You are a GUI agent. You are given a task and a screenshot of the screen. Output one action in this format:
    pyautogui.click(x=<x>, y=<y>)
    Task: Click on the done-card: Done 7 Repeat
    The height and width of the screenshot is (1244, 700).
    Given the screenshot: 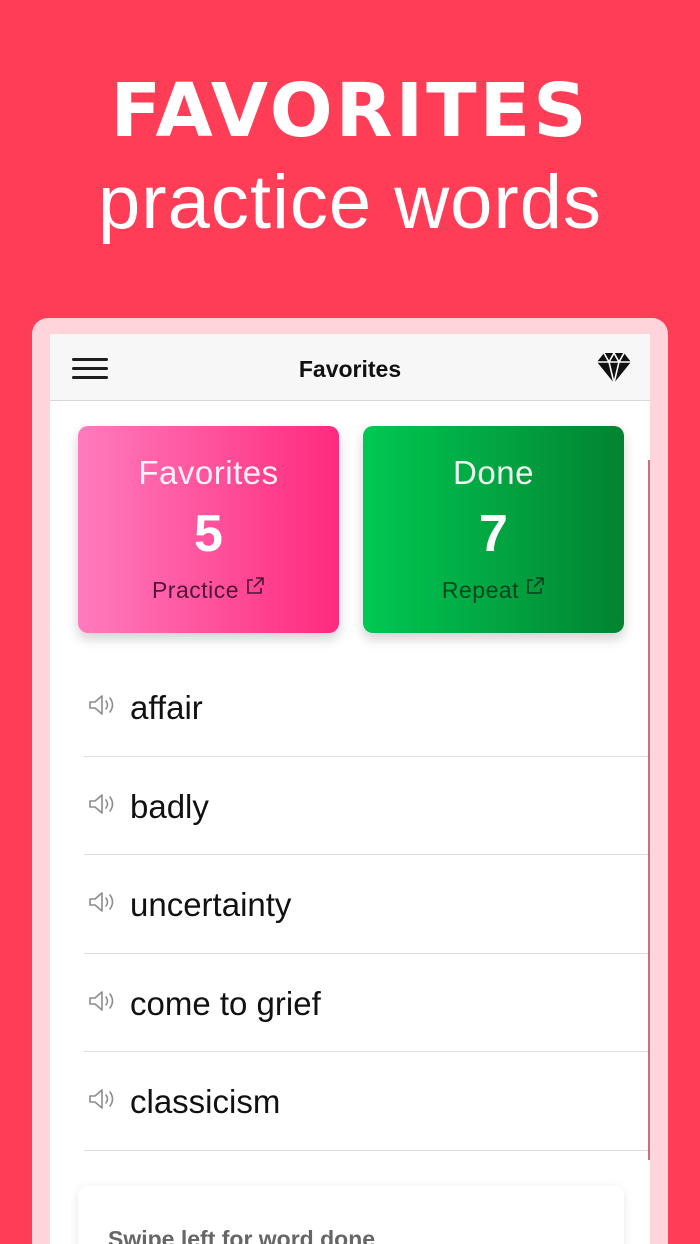 What is the action you would take?
    pyautogui.click(x=493, y=529)
    